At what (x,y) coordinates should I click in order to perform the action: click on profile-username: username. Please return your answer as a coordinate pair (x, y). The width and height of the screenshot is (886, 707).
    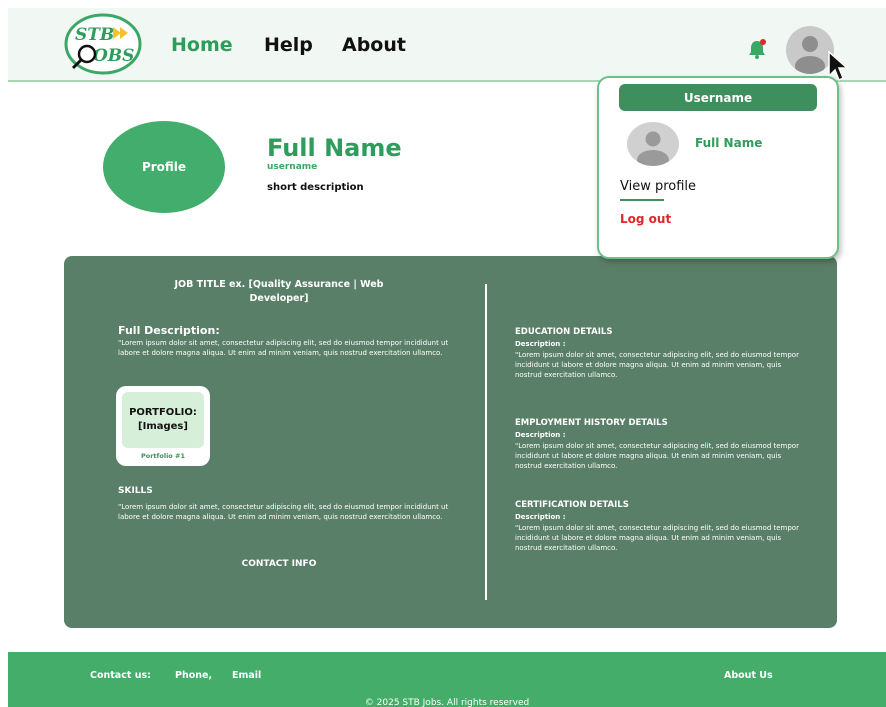
    Looking at the image, I should click on (292, 167).